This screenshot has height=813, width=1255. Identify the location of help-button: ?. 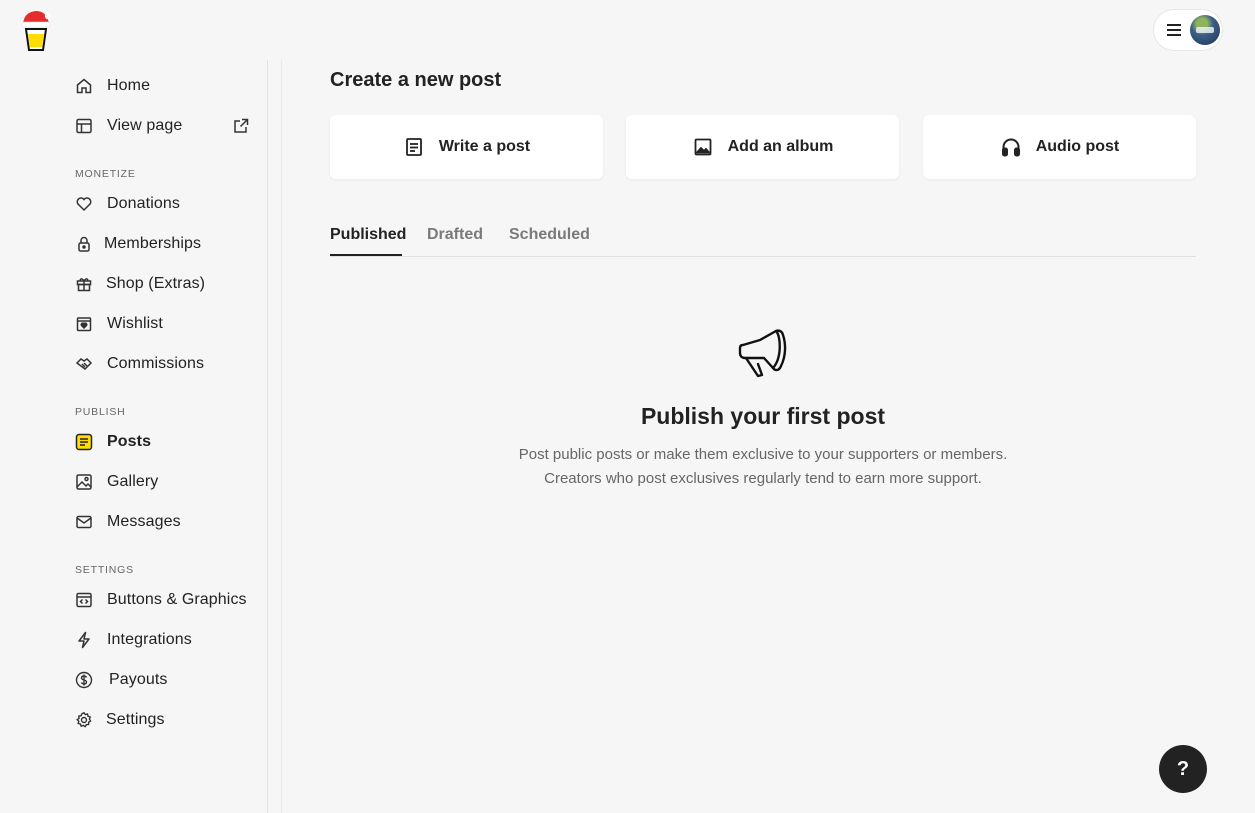
(1183, 769).